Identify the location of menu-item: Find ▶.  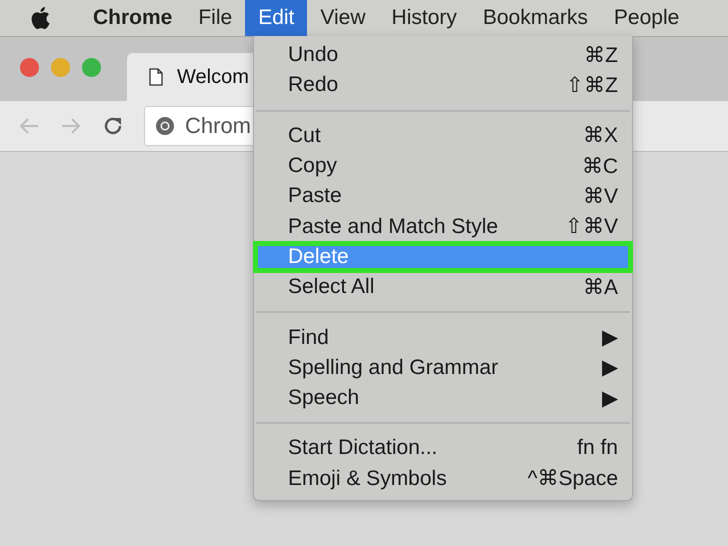
(443, 337).